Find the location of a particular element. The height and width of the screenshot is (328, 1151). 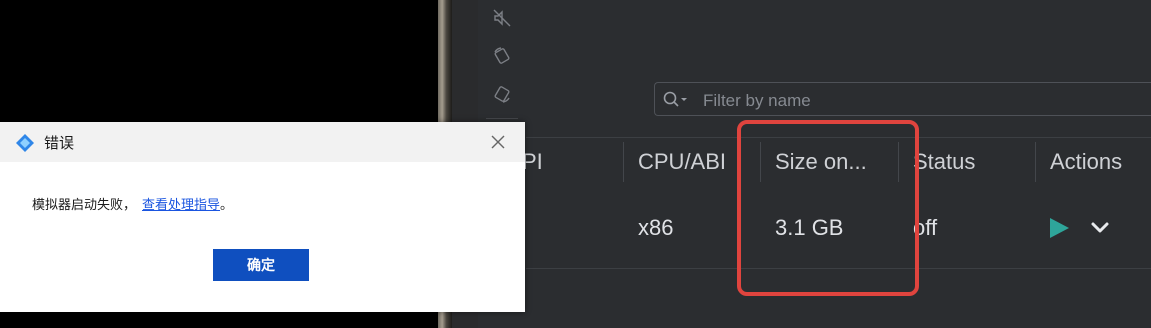

filter-box is located at coordinates (902, 99).